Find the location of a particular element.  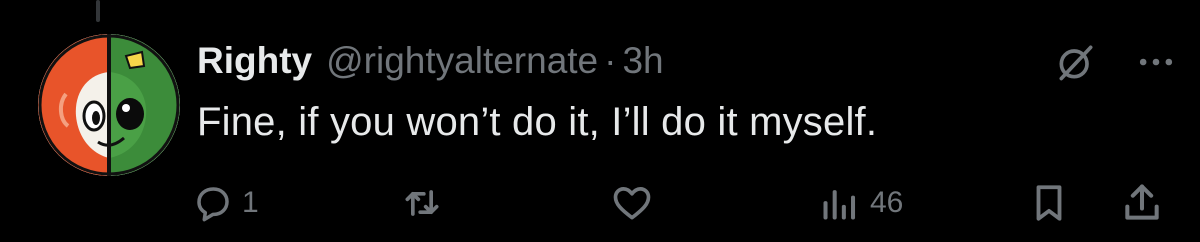

reply-count: 1 is located at coordinates (250, 202).